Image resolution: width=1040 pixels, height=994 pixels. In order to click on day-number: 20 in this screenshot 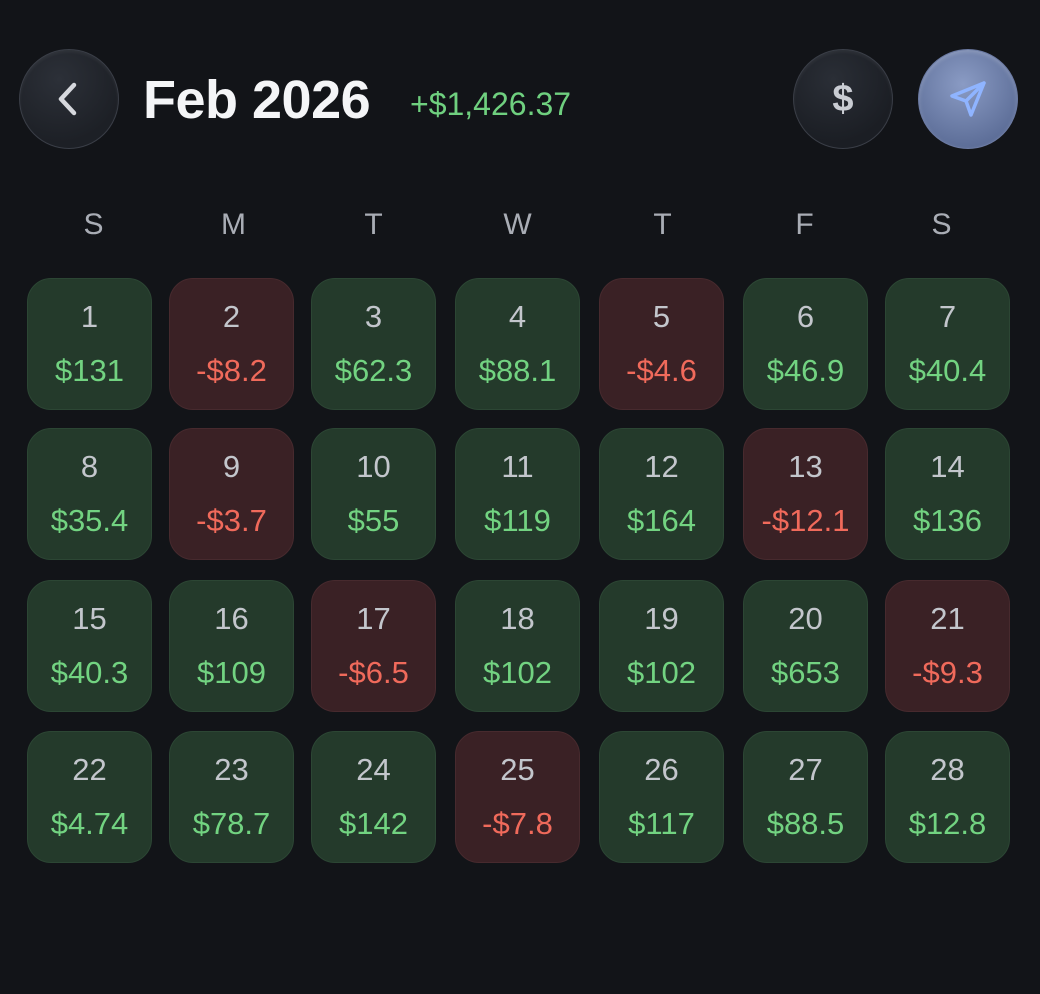, I will do `click(805, 618)`.